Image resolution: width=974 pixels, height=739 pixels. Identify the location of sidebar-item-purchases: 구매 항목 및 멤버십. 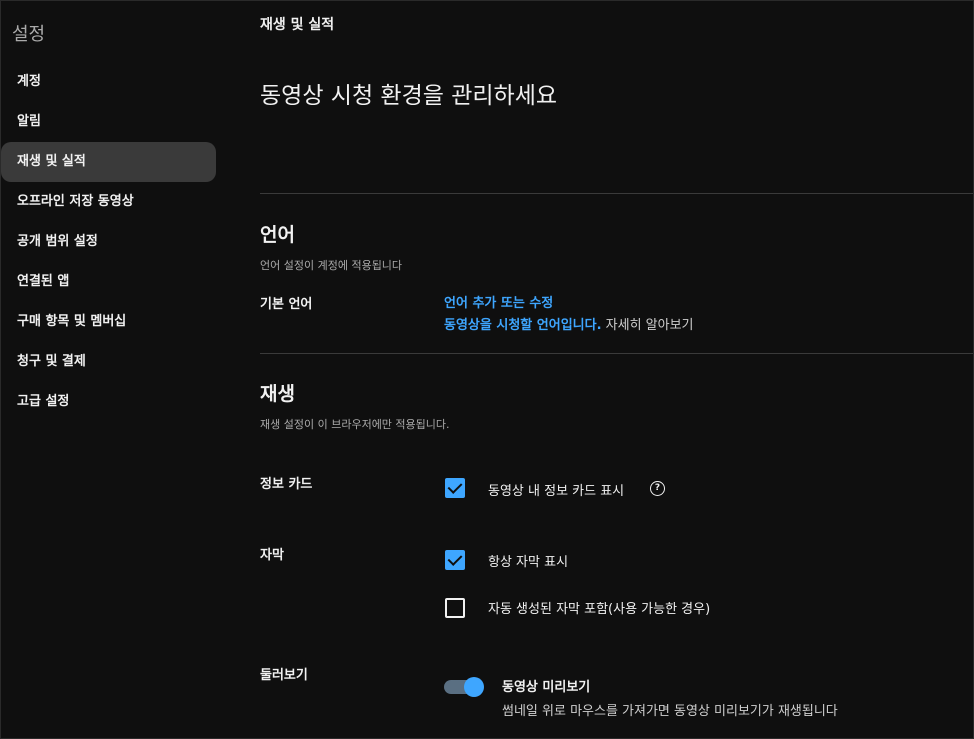
(108, 322).